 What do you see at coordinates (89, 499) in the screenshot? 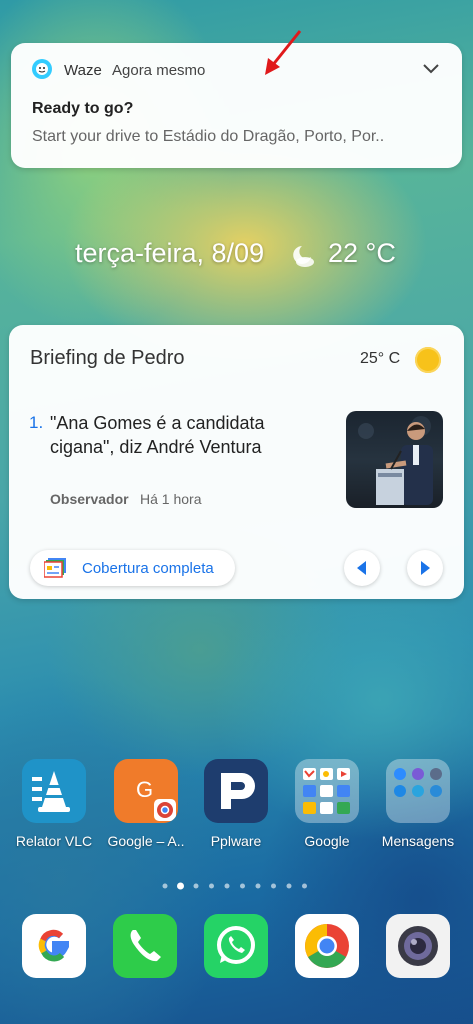
I see `news-source: Observador` at bounding box center [89, 499].